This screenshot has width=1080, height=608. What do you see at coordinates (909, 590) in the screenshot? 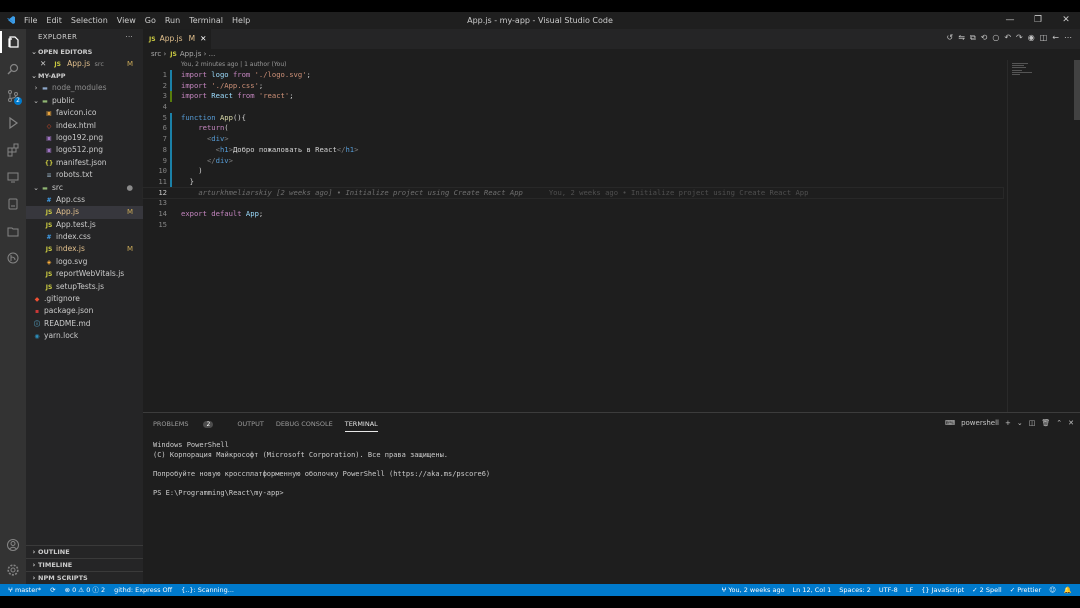
I see `end-of-line: LF` at bounding box center [909, 590].